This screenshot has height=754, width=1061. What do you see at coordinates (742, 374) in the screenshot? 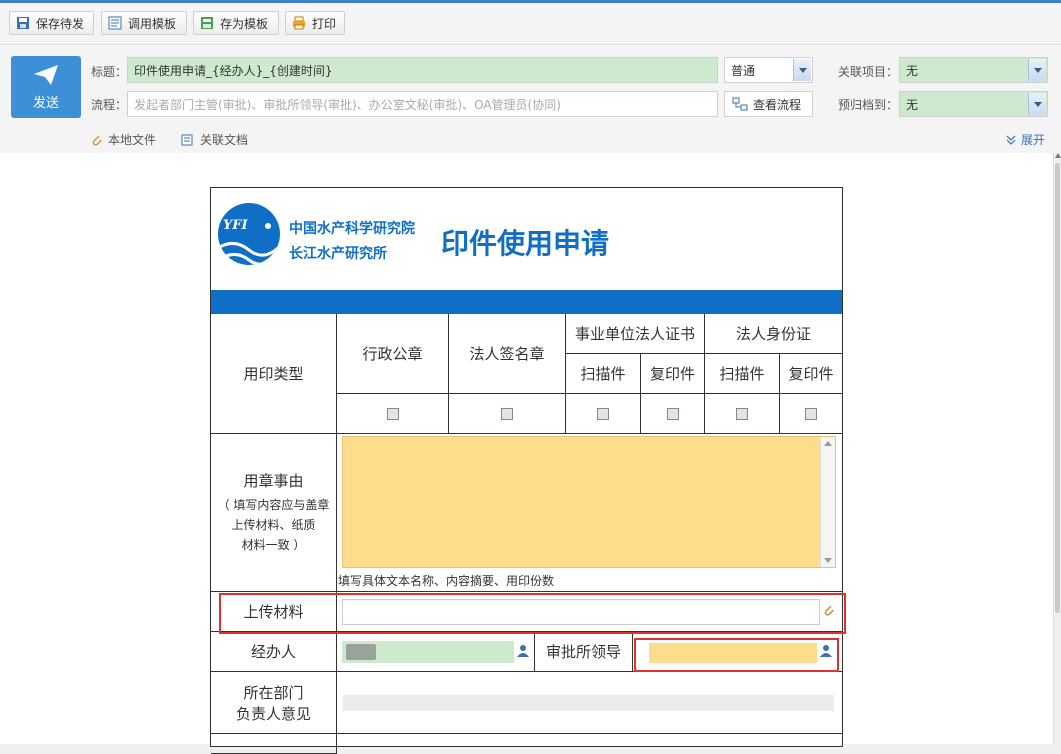
I see `id-scan-header: 扫描件` at bounding box center [742, 374].